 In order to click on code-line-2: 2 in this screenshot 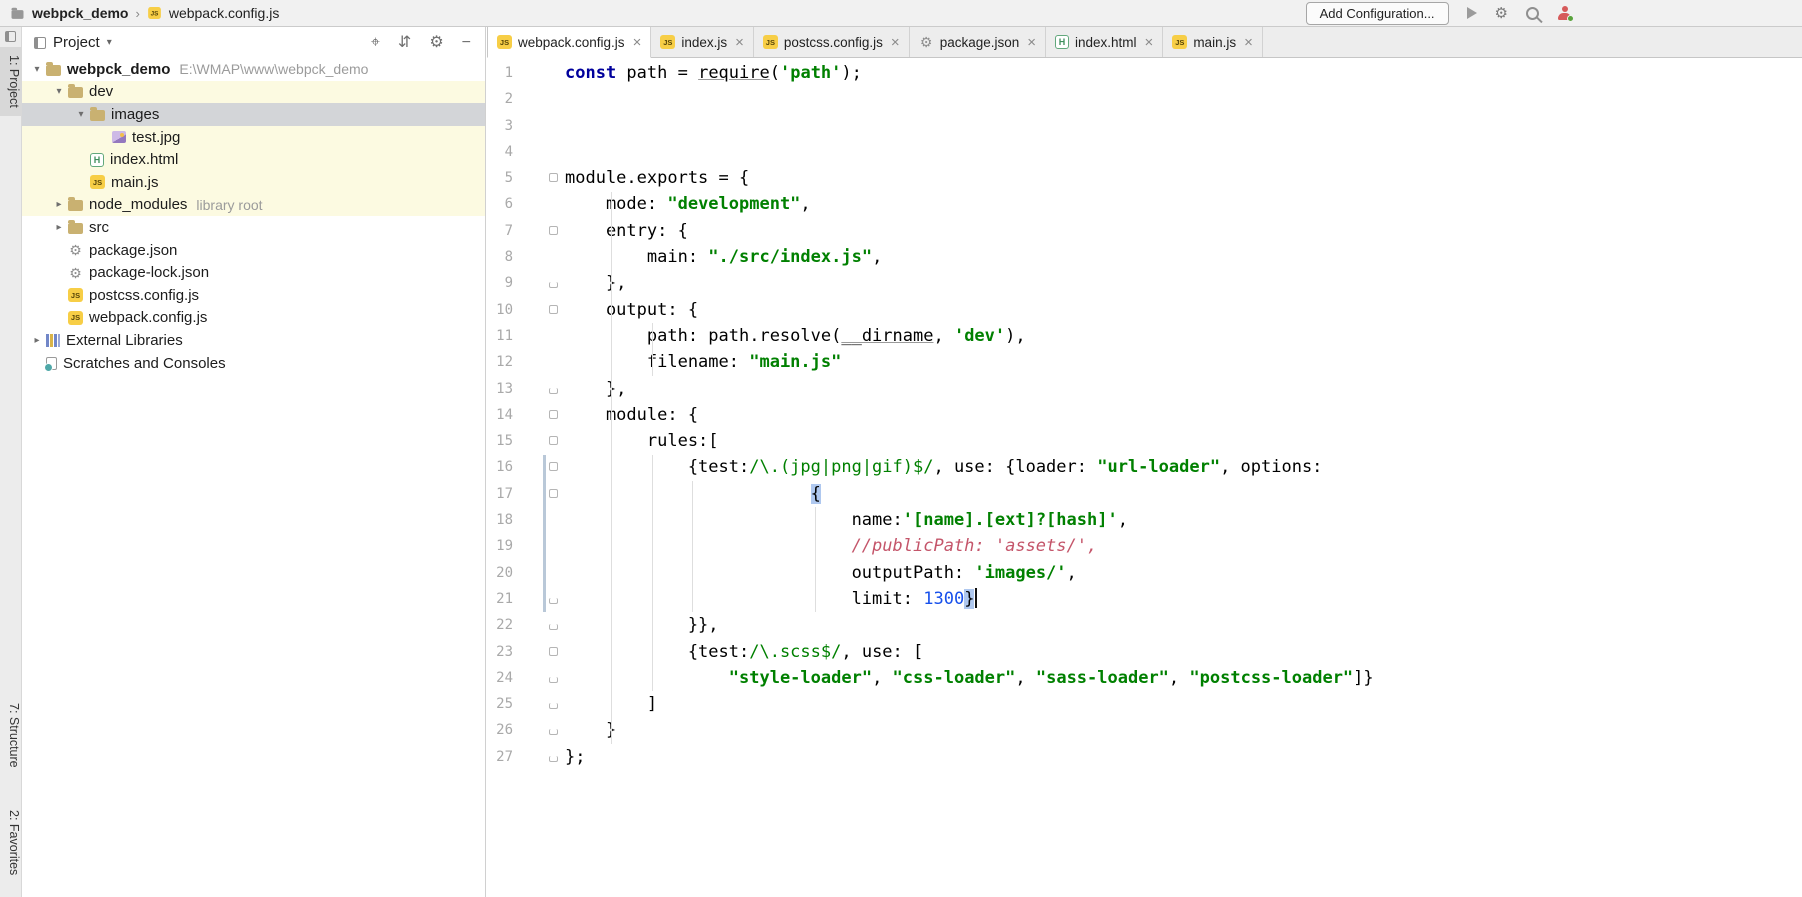, I will do `click(1144, 99)`.